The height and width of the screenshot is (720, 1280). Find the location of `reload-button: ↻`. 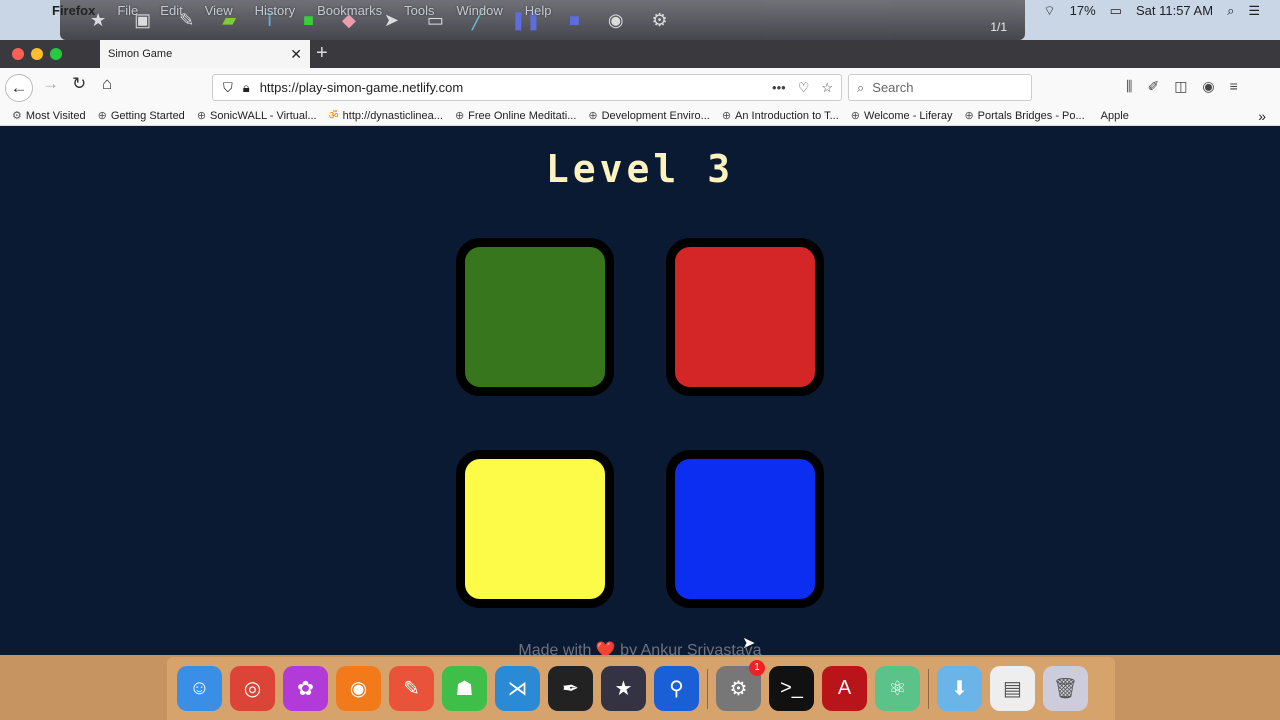

reload-button: ↻ is located at coordinates (79, 84).